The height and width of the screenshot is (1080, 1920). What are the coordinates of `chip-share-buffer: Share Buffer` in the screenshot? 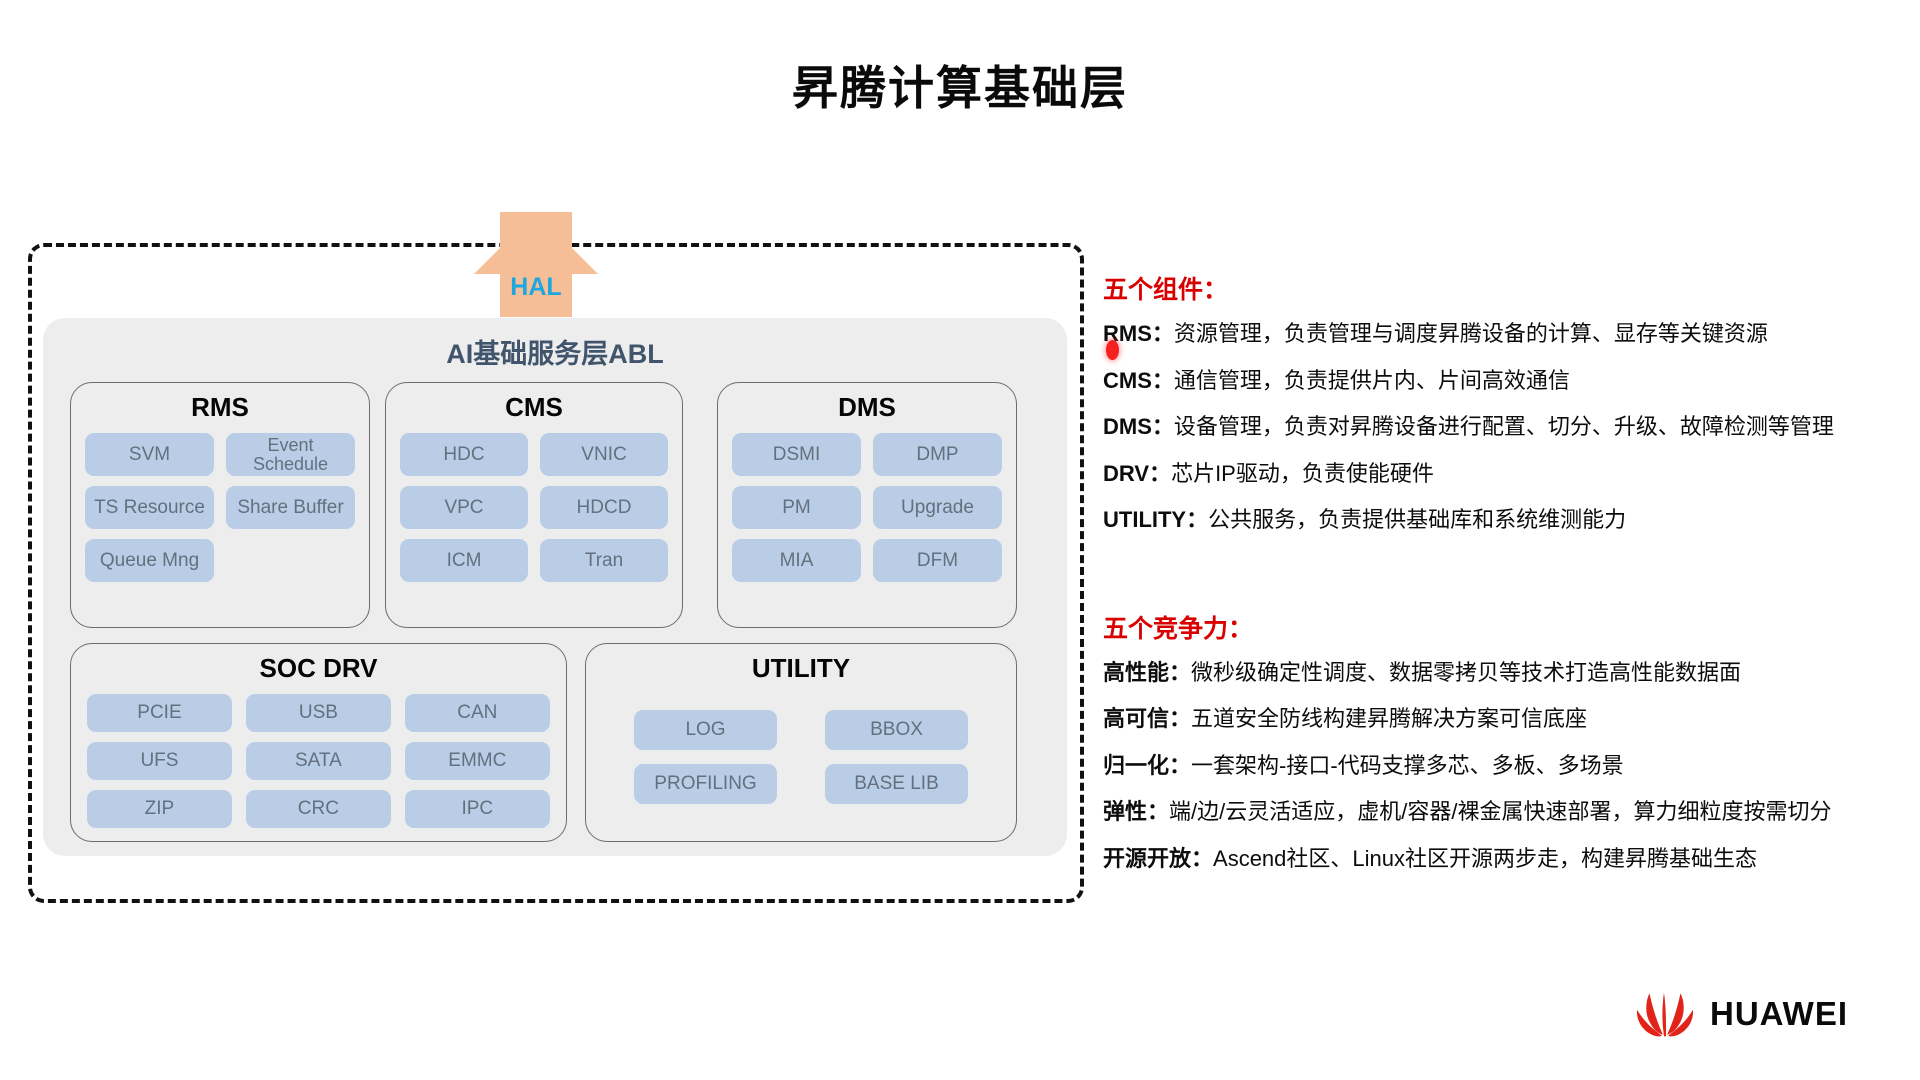 It's located at (290, 507).